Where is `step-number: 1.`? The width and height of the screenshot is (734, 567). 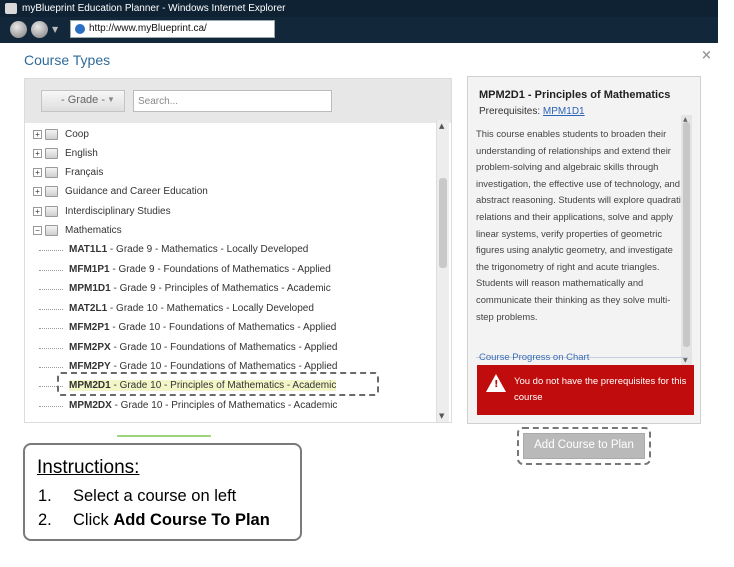
step-number: 1. is located at coordinates (45, 496).